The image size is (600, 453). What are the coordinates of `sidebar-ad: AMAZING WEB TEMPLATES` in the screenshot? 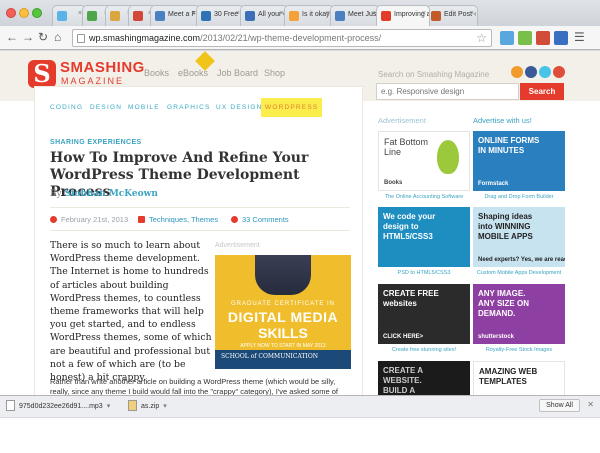 It's located at (519, 378).